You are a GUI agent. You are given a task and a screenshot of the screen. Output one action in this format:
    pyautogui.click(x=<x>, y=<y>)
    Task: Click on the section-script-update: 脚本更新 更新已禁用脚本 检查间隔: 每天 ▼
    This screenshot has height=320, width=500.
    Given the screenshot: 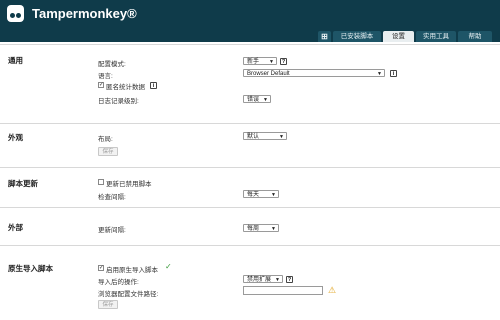 What is the action you would take?
    pyautogui.click(x=250, y=187)
    